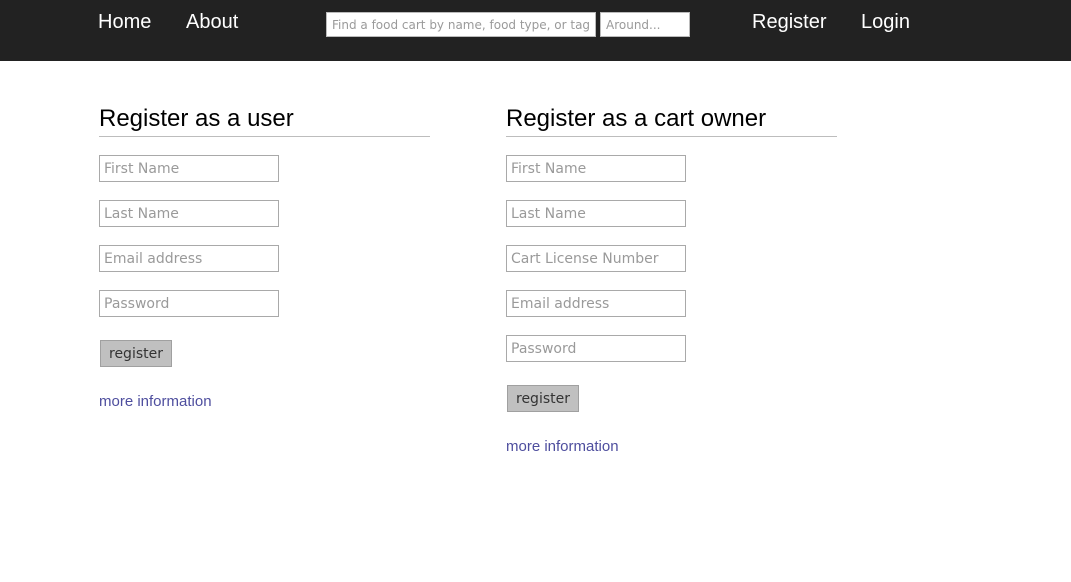  I want to click on nav-login-link: Login, so click(885, 22).